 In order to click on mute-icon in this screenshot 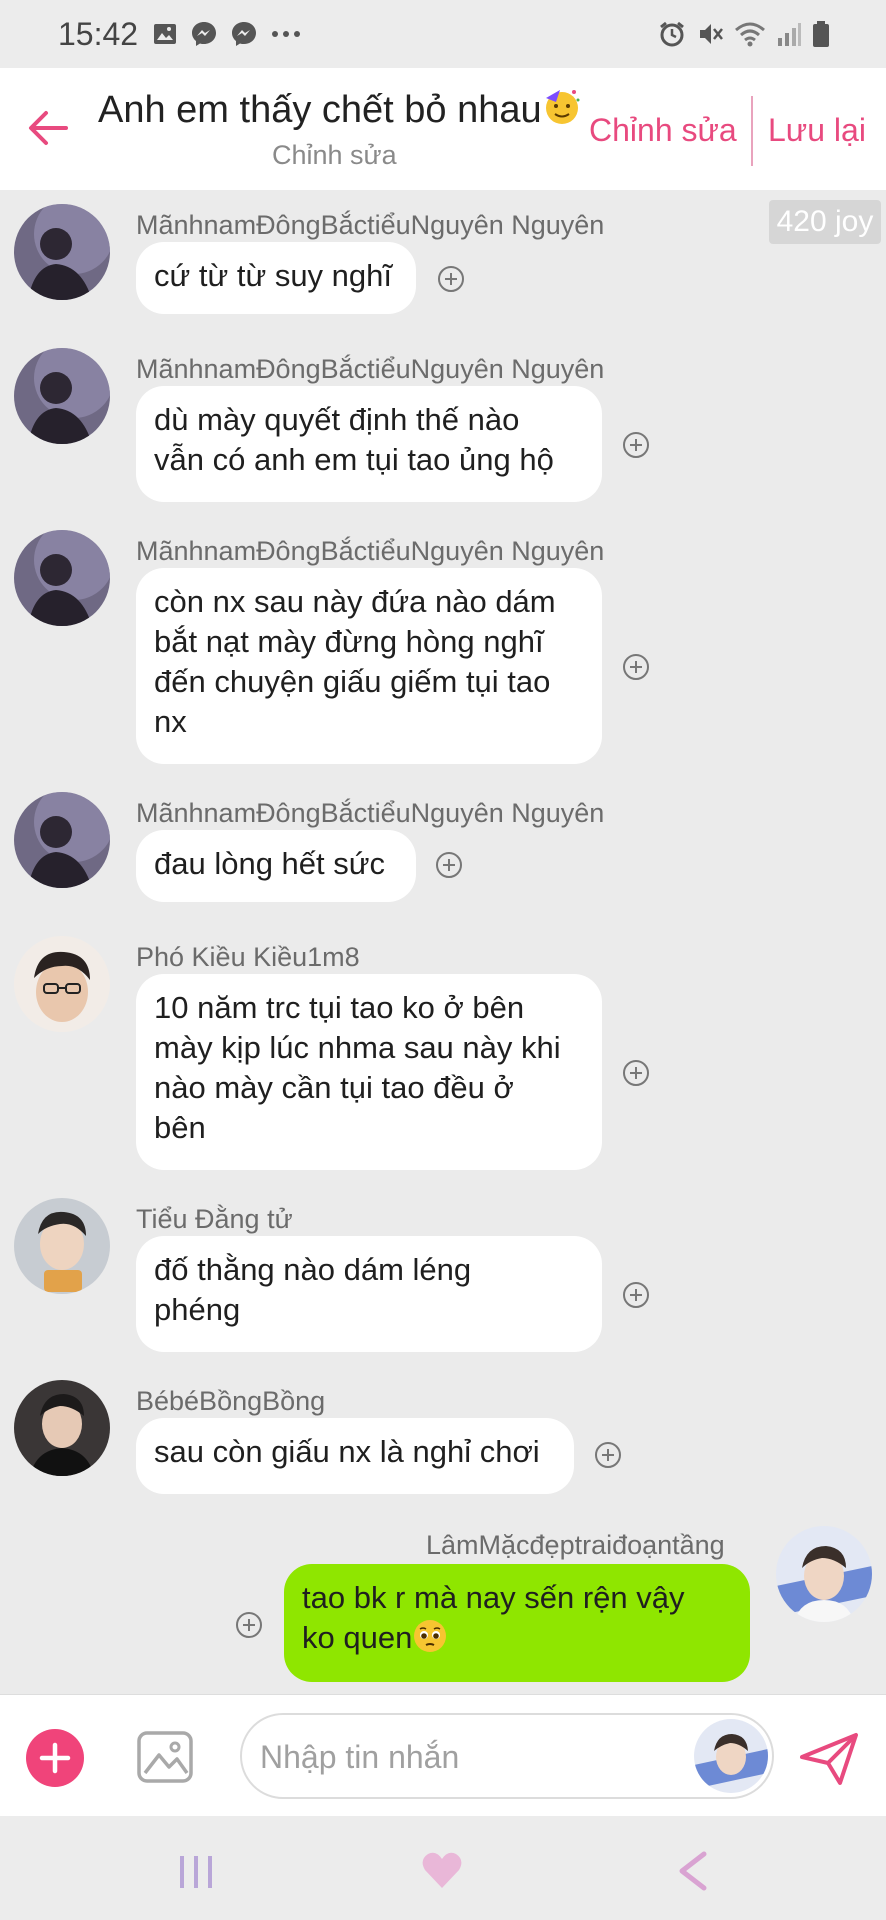, I will do `click(711, 34)`.